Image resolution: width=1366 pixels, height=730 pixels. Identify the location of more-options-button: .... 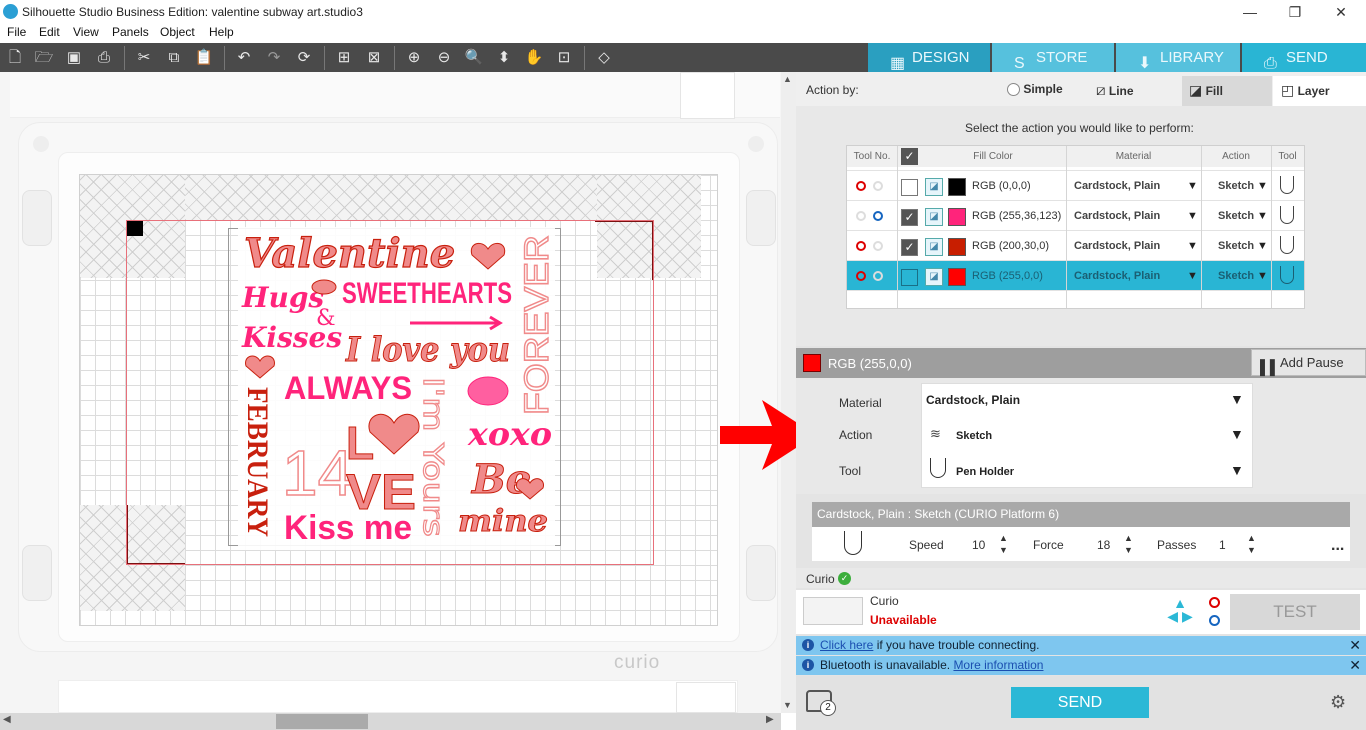
(1337, 546).